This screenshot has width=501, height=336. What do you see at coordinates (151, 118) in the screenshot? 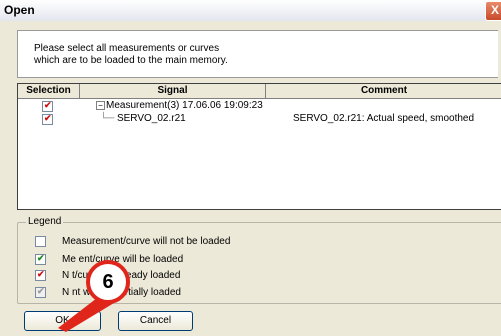
I see `signal-label: SERVO_02.r21` at bounding box center [151, 118].